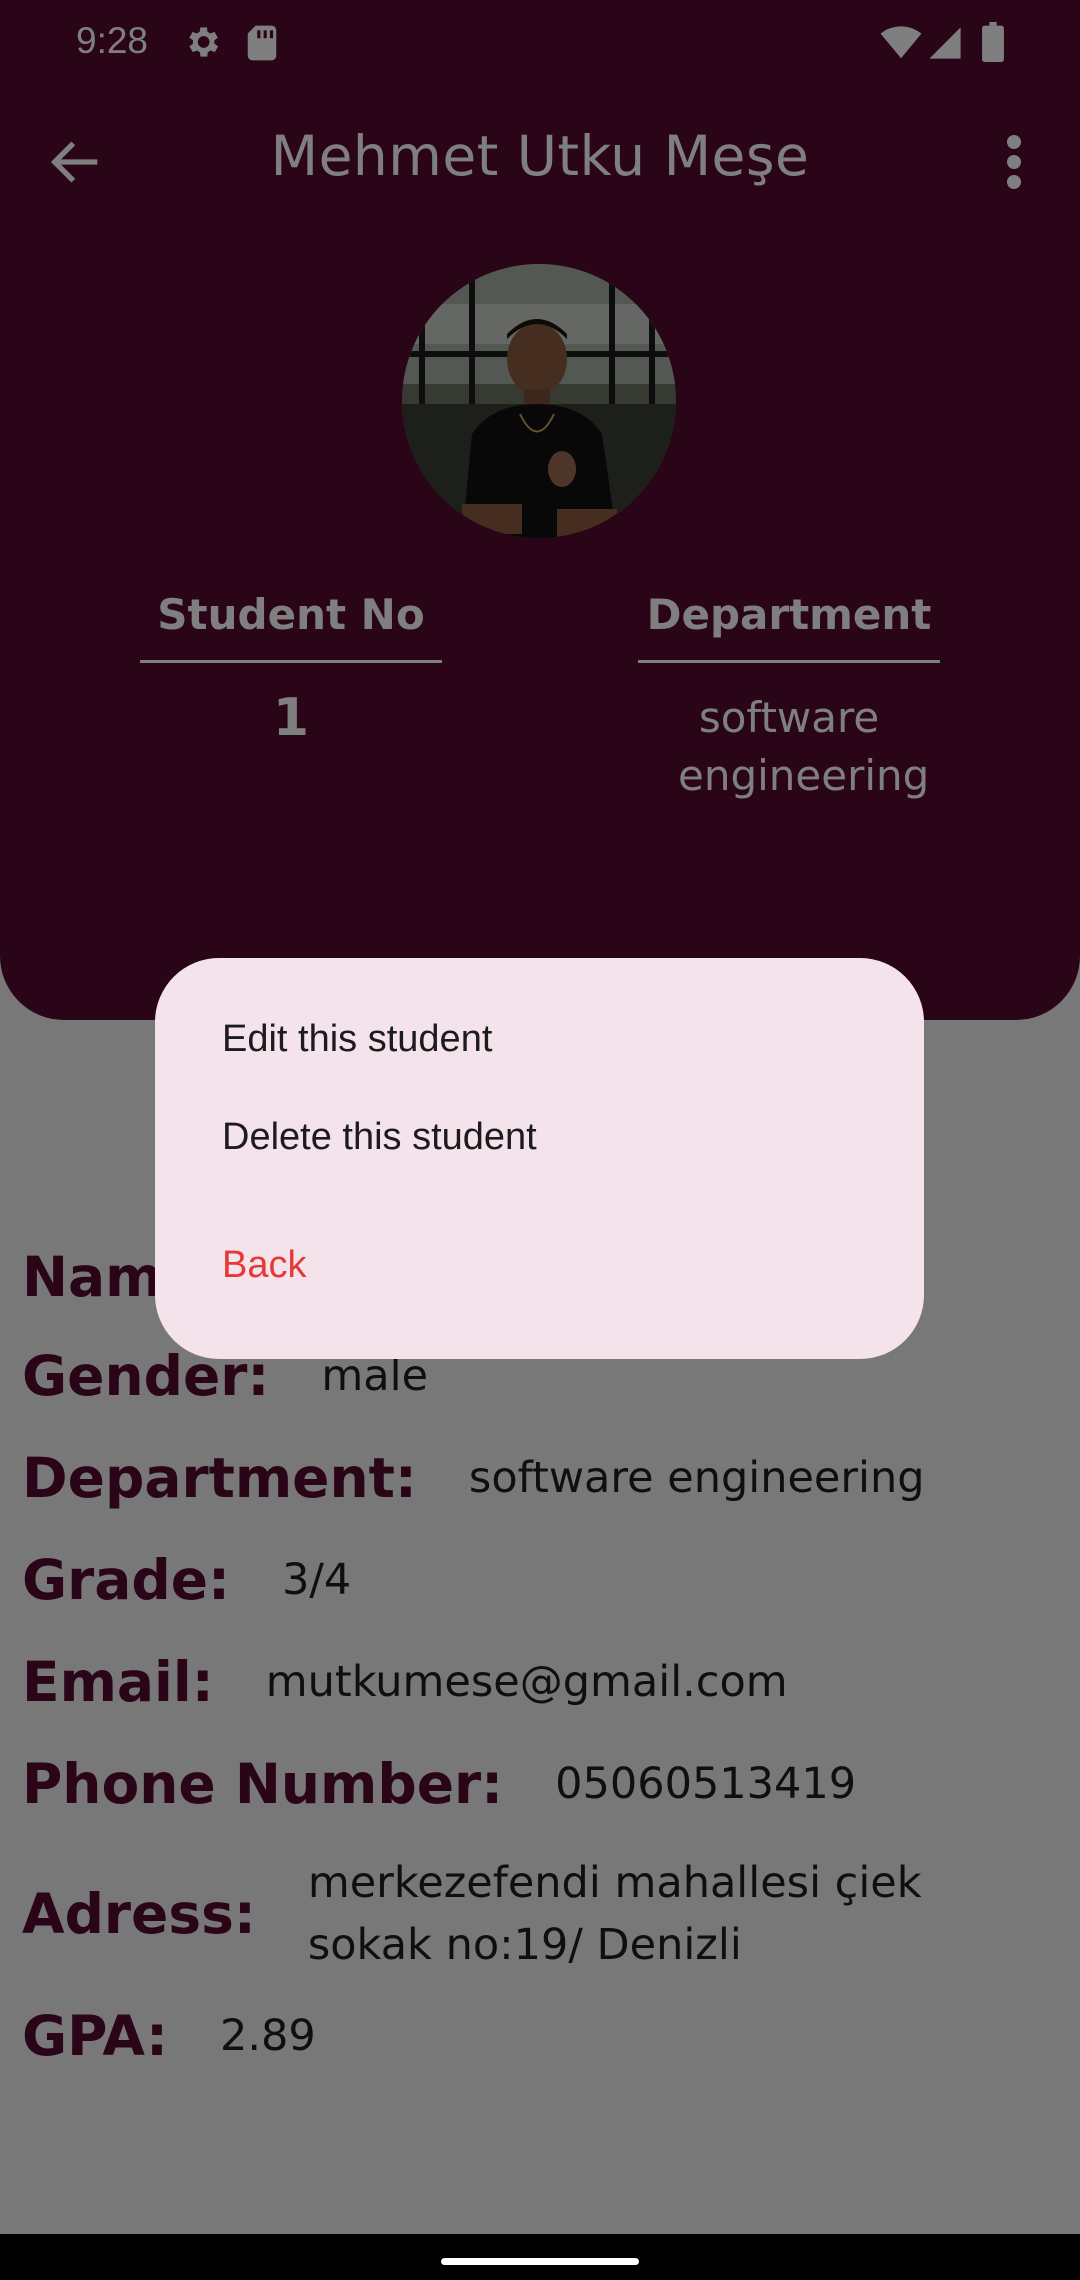 This screenshot has width=1080, height=2280. I want to click on edit-student-option: Edit this student, so click(357, 1039).